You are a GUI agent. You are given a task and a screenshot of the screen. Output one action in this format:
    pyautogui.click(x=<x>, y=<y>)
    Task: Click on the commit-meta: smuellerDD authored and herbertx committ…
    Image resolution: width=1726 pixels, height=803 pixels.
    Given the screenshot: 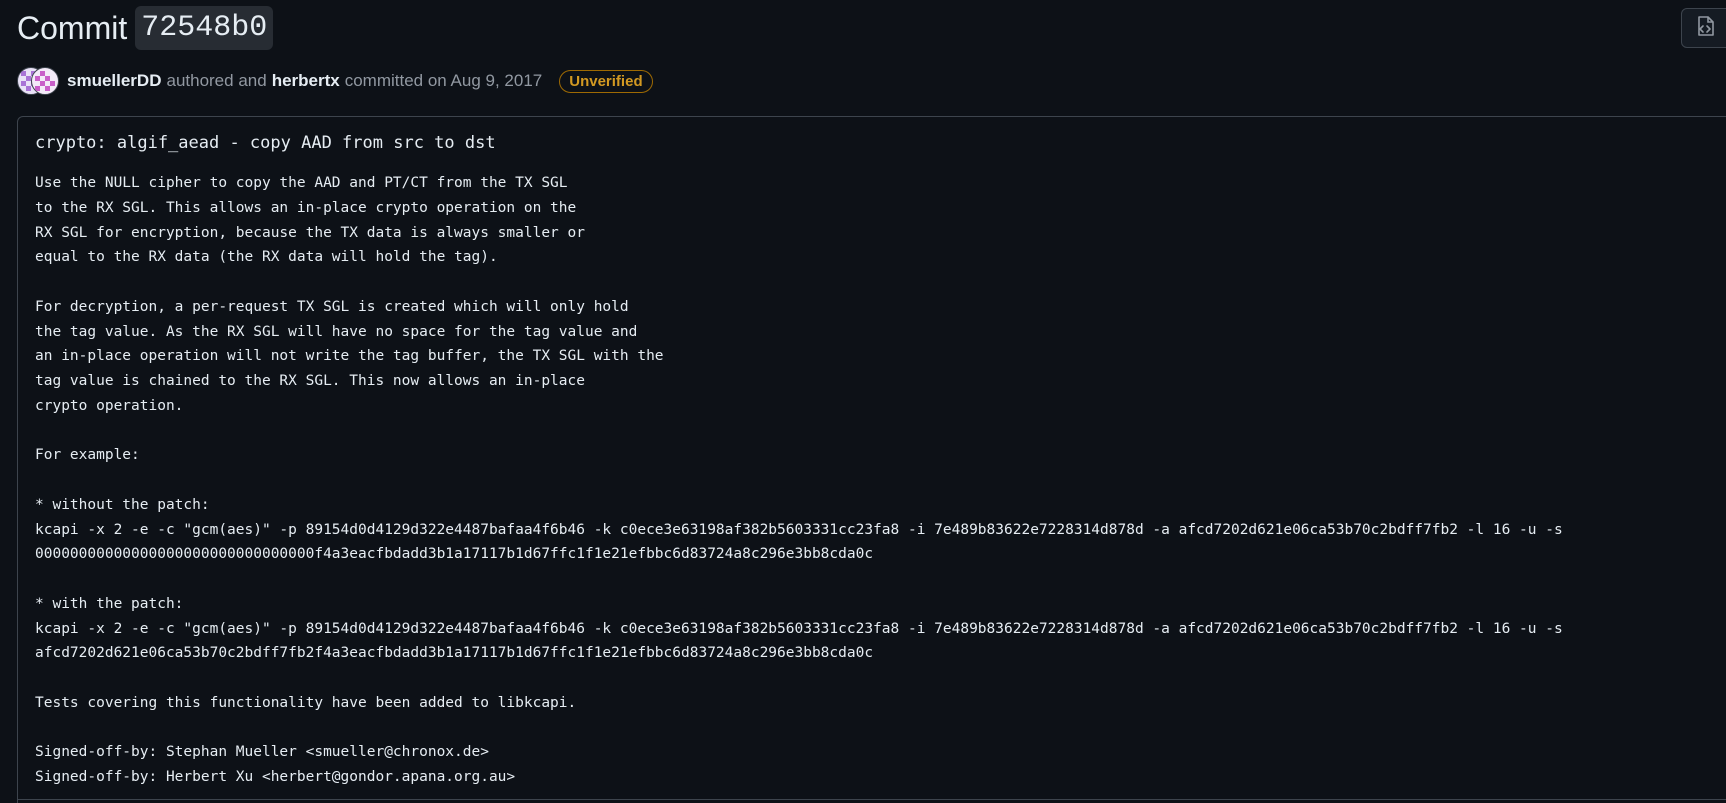 What is the action you would take?
    pyautogui.click(x=335, y=81)
    